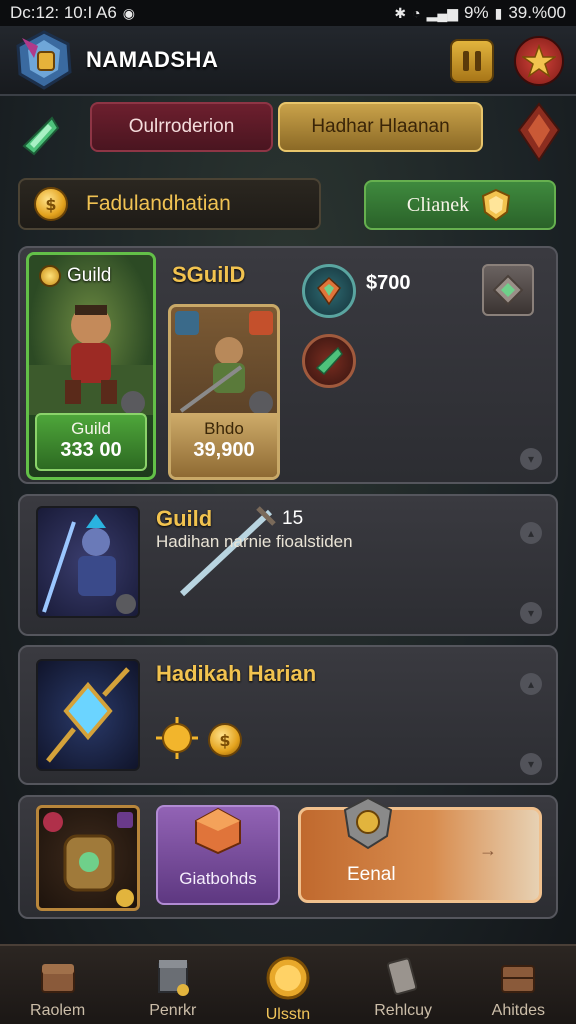 The height and width of the screenshot is (1024, 576). What do you see at coordinates (91, 366) in the screenshot?
I see `guild-card: Guild Guild 333 00` at bounding box center [91, 366].